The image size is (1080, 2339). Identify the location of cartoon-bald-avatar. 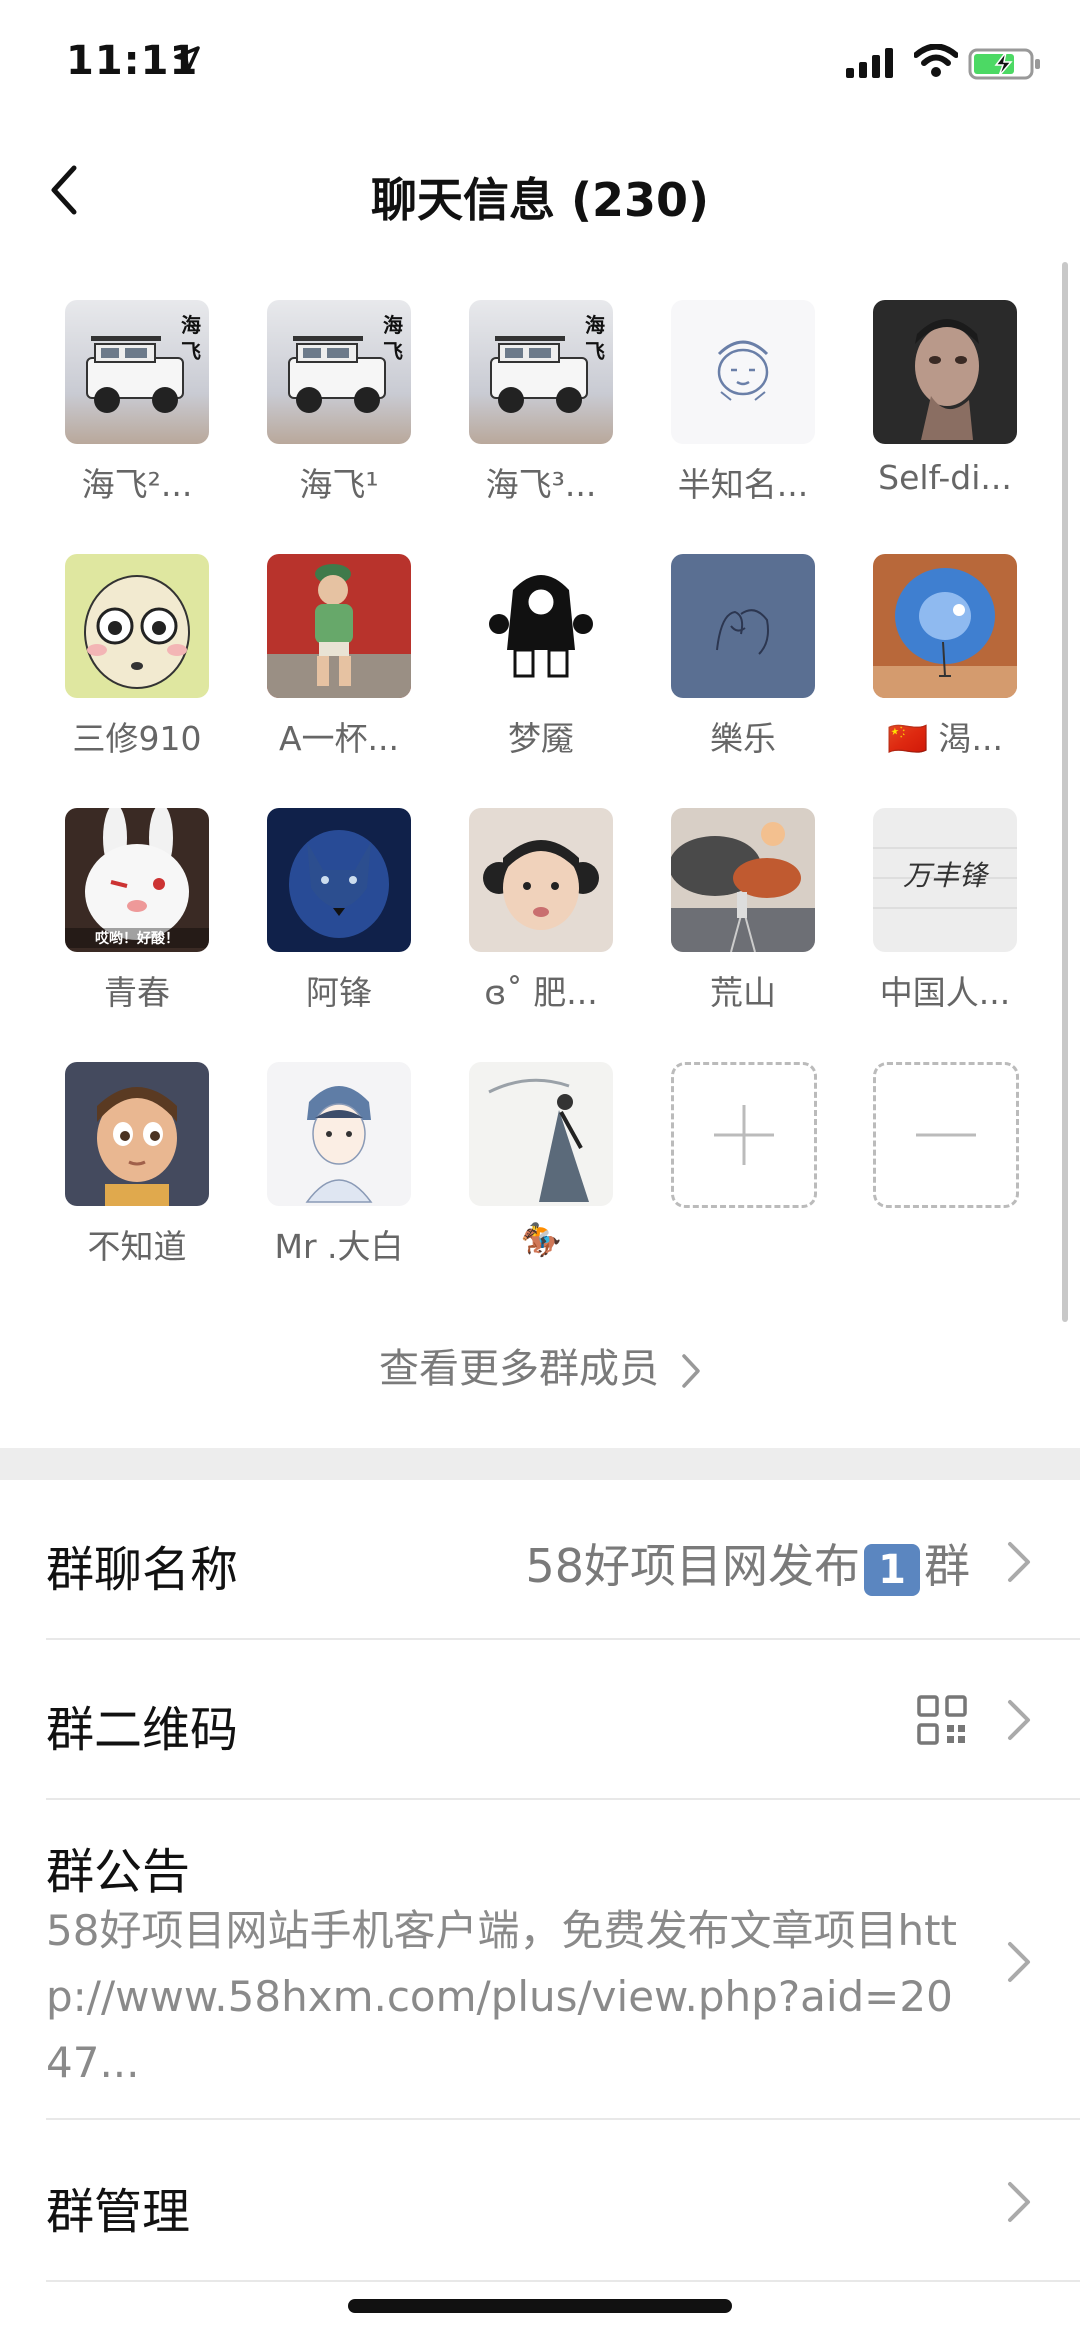
(137, 626).